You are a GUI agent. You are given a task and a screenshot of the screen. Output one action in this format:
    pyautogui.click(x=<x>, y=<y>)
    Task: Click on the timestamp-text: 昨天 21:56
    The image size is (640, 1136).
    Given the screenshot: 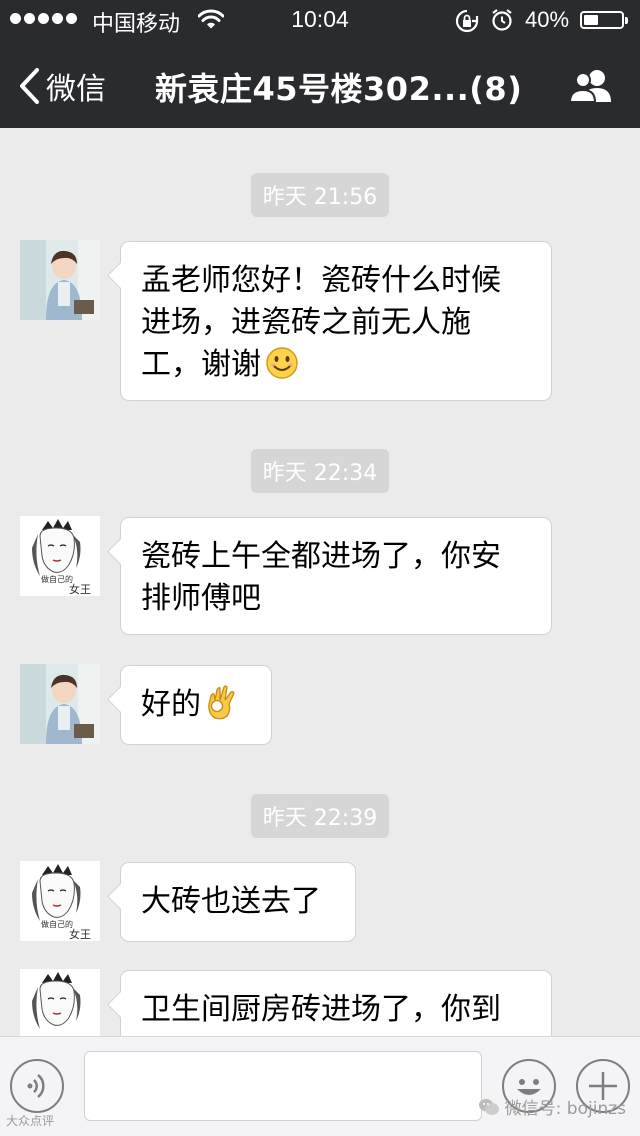 What is the action you would take?
    pyautogui.click(x=320, y=195)
    